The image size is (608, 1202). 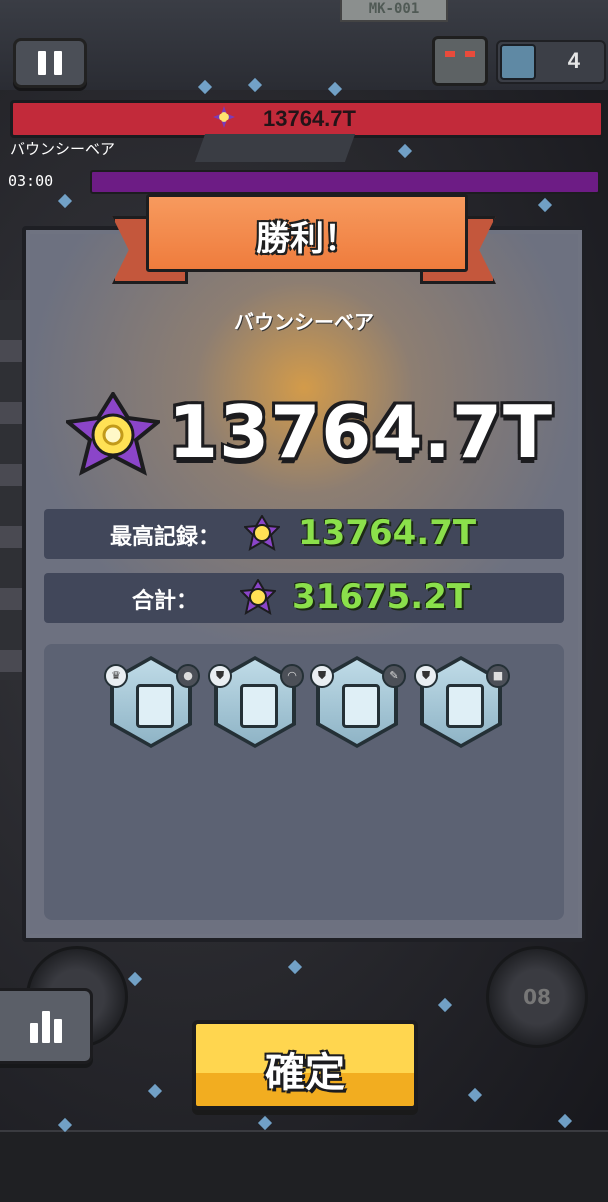 I want to click on boss-name: バウンシーベア, so click(x=63, y=149).